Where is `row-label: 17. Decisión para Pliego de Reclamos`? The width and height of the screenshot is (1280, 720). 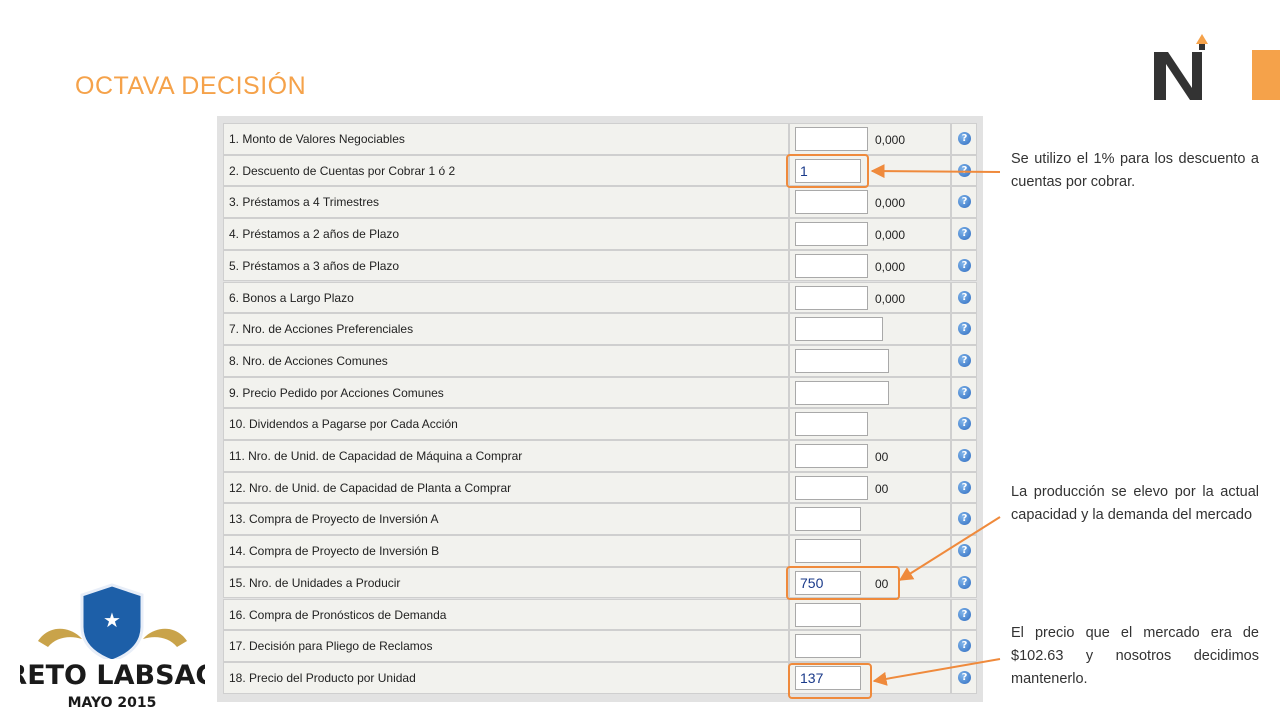 row-label: 17. Decisión para Pliego de Reclamos is located at coordinates (331, 646).